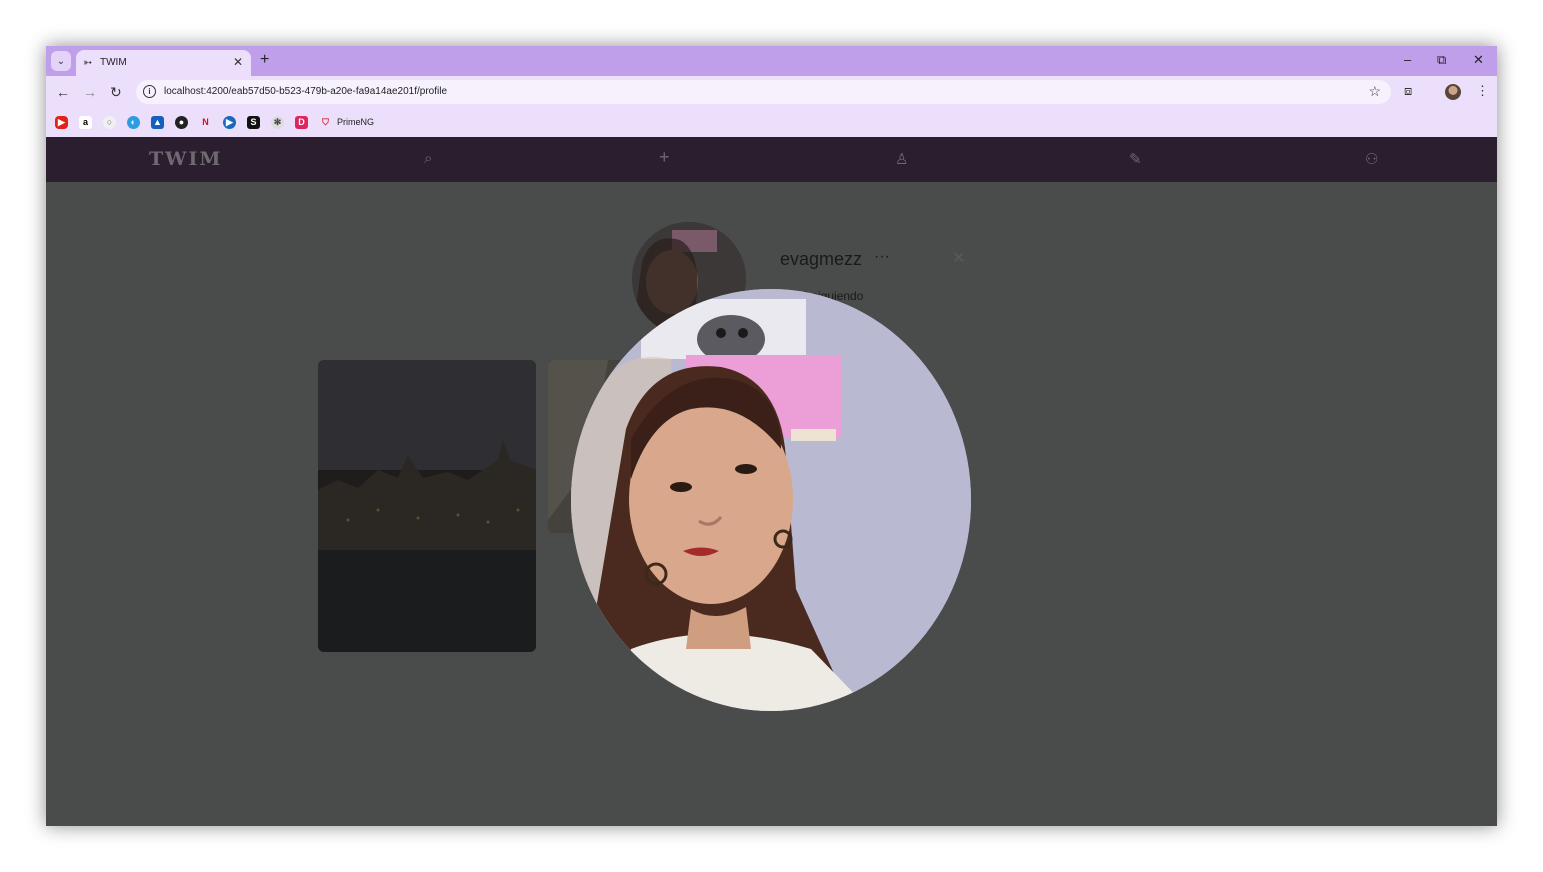 This screenshot has height=872, width=1543. Describe the element at coordinates (1482, 91) in the screenshot. I see `kebab-menu-icon: ⋮` at that location.